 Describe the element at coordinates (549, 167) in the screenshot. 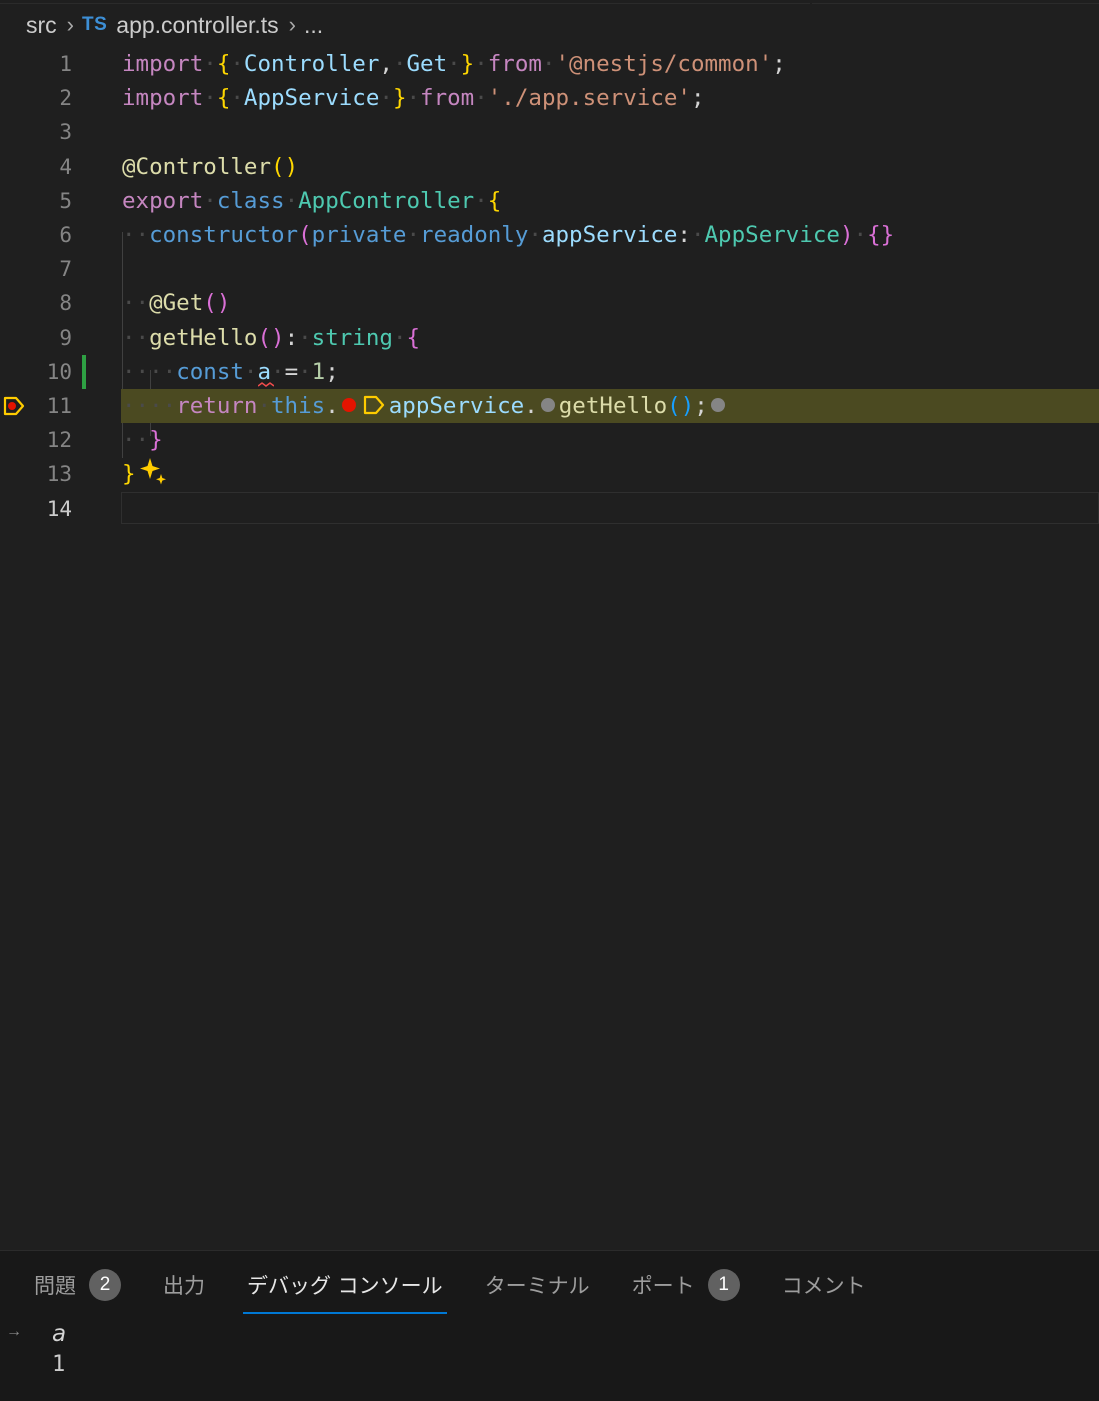

I see `code-line: 4 @Controller()` at that location.